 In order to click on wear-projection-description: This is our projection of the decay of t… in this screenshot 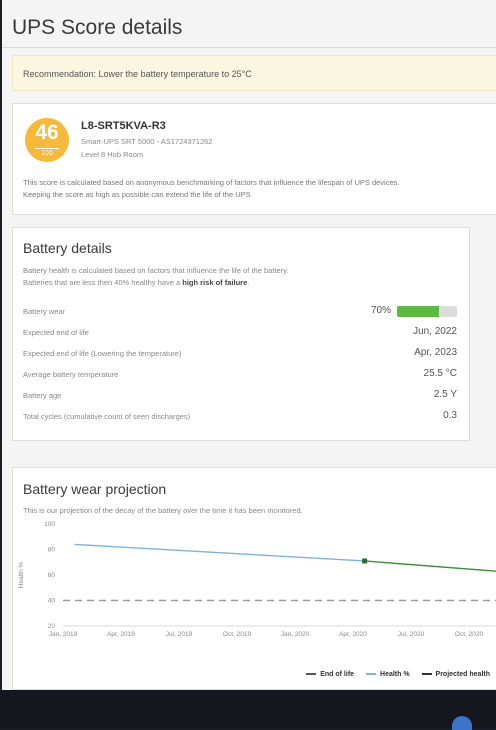, I will do `click(163, 510)`.